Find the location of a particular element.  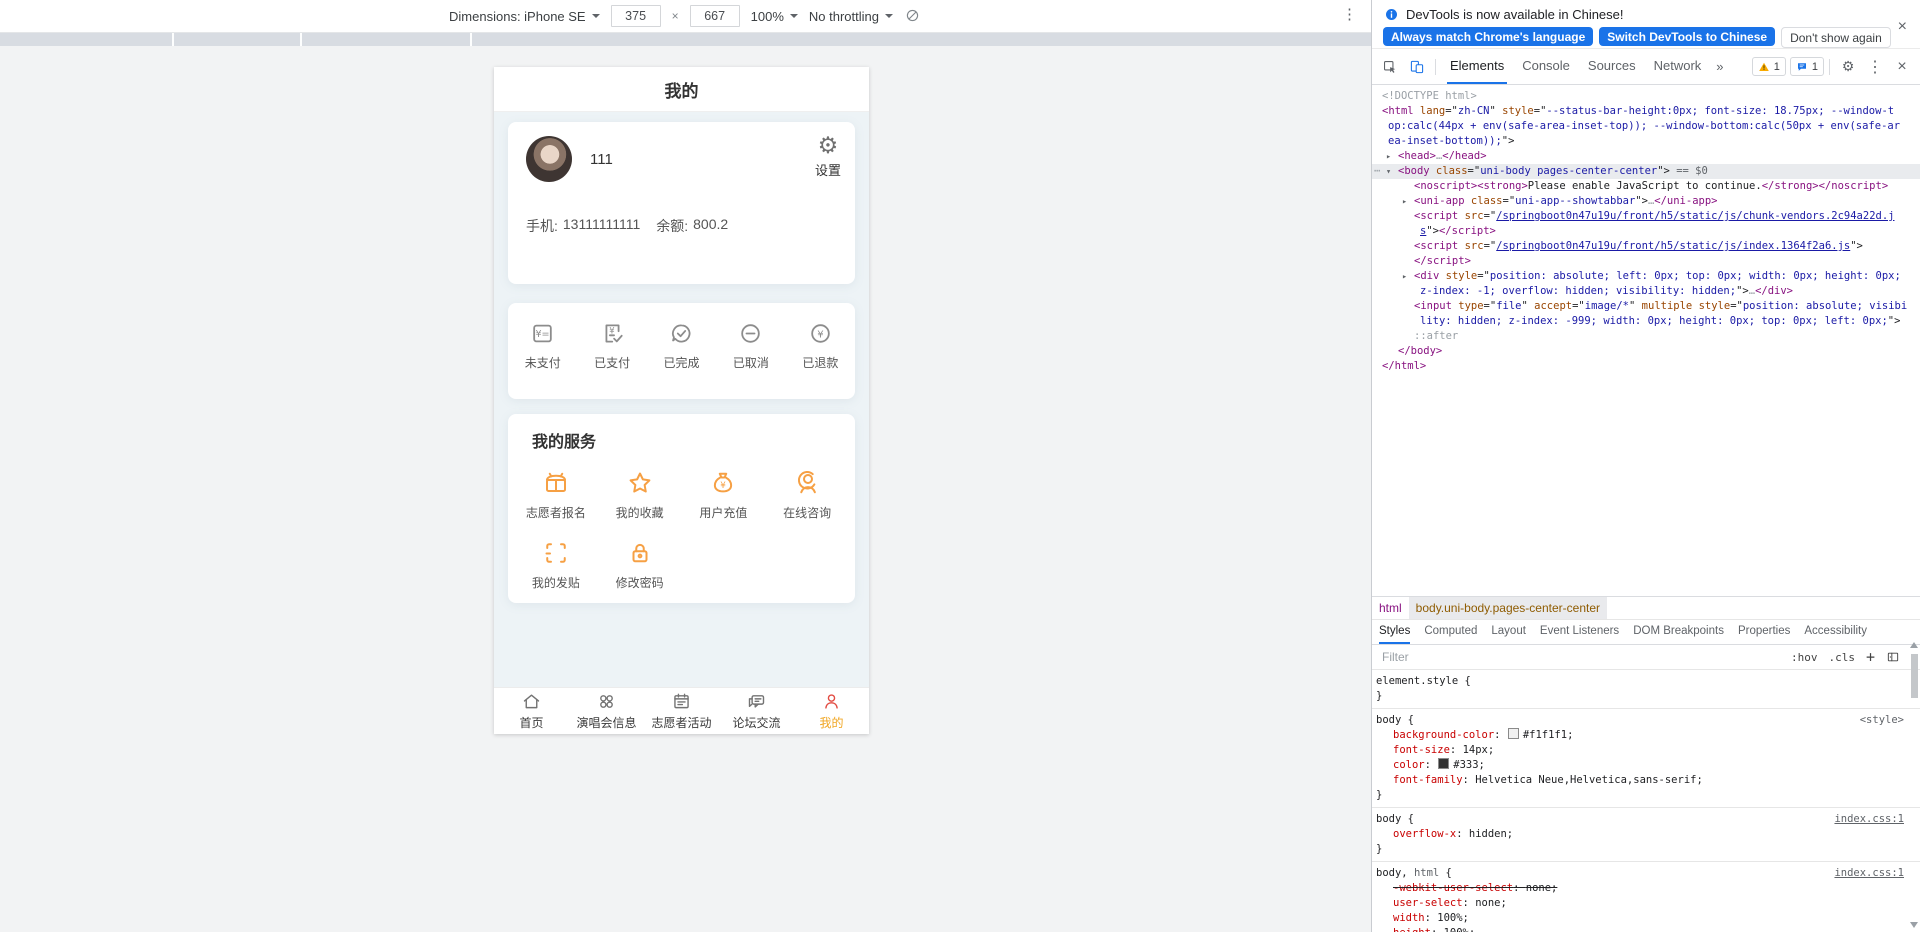

css-property: -webkit-user-select: none; is located at coordinates (1640, 888).